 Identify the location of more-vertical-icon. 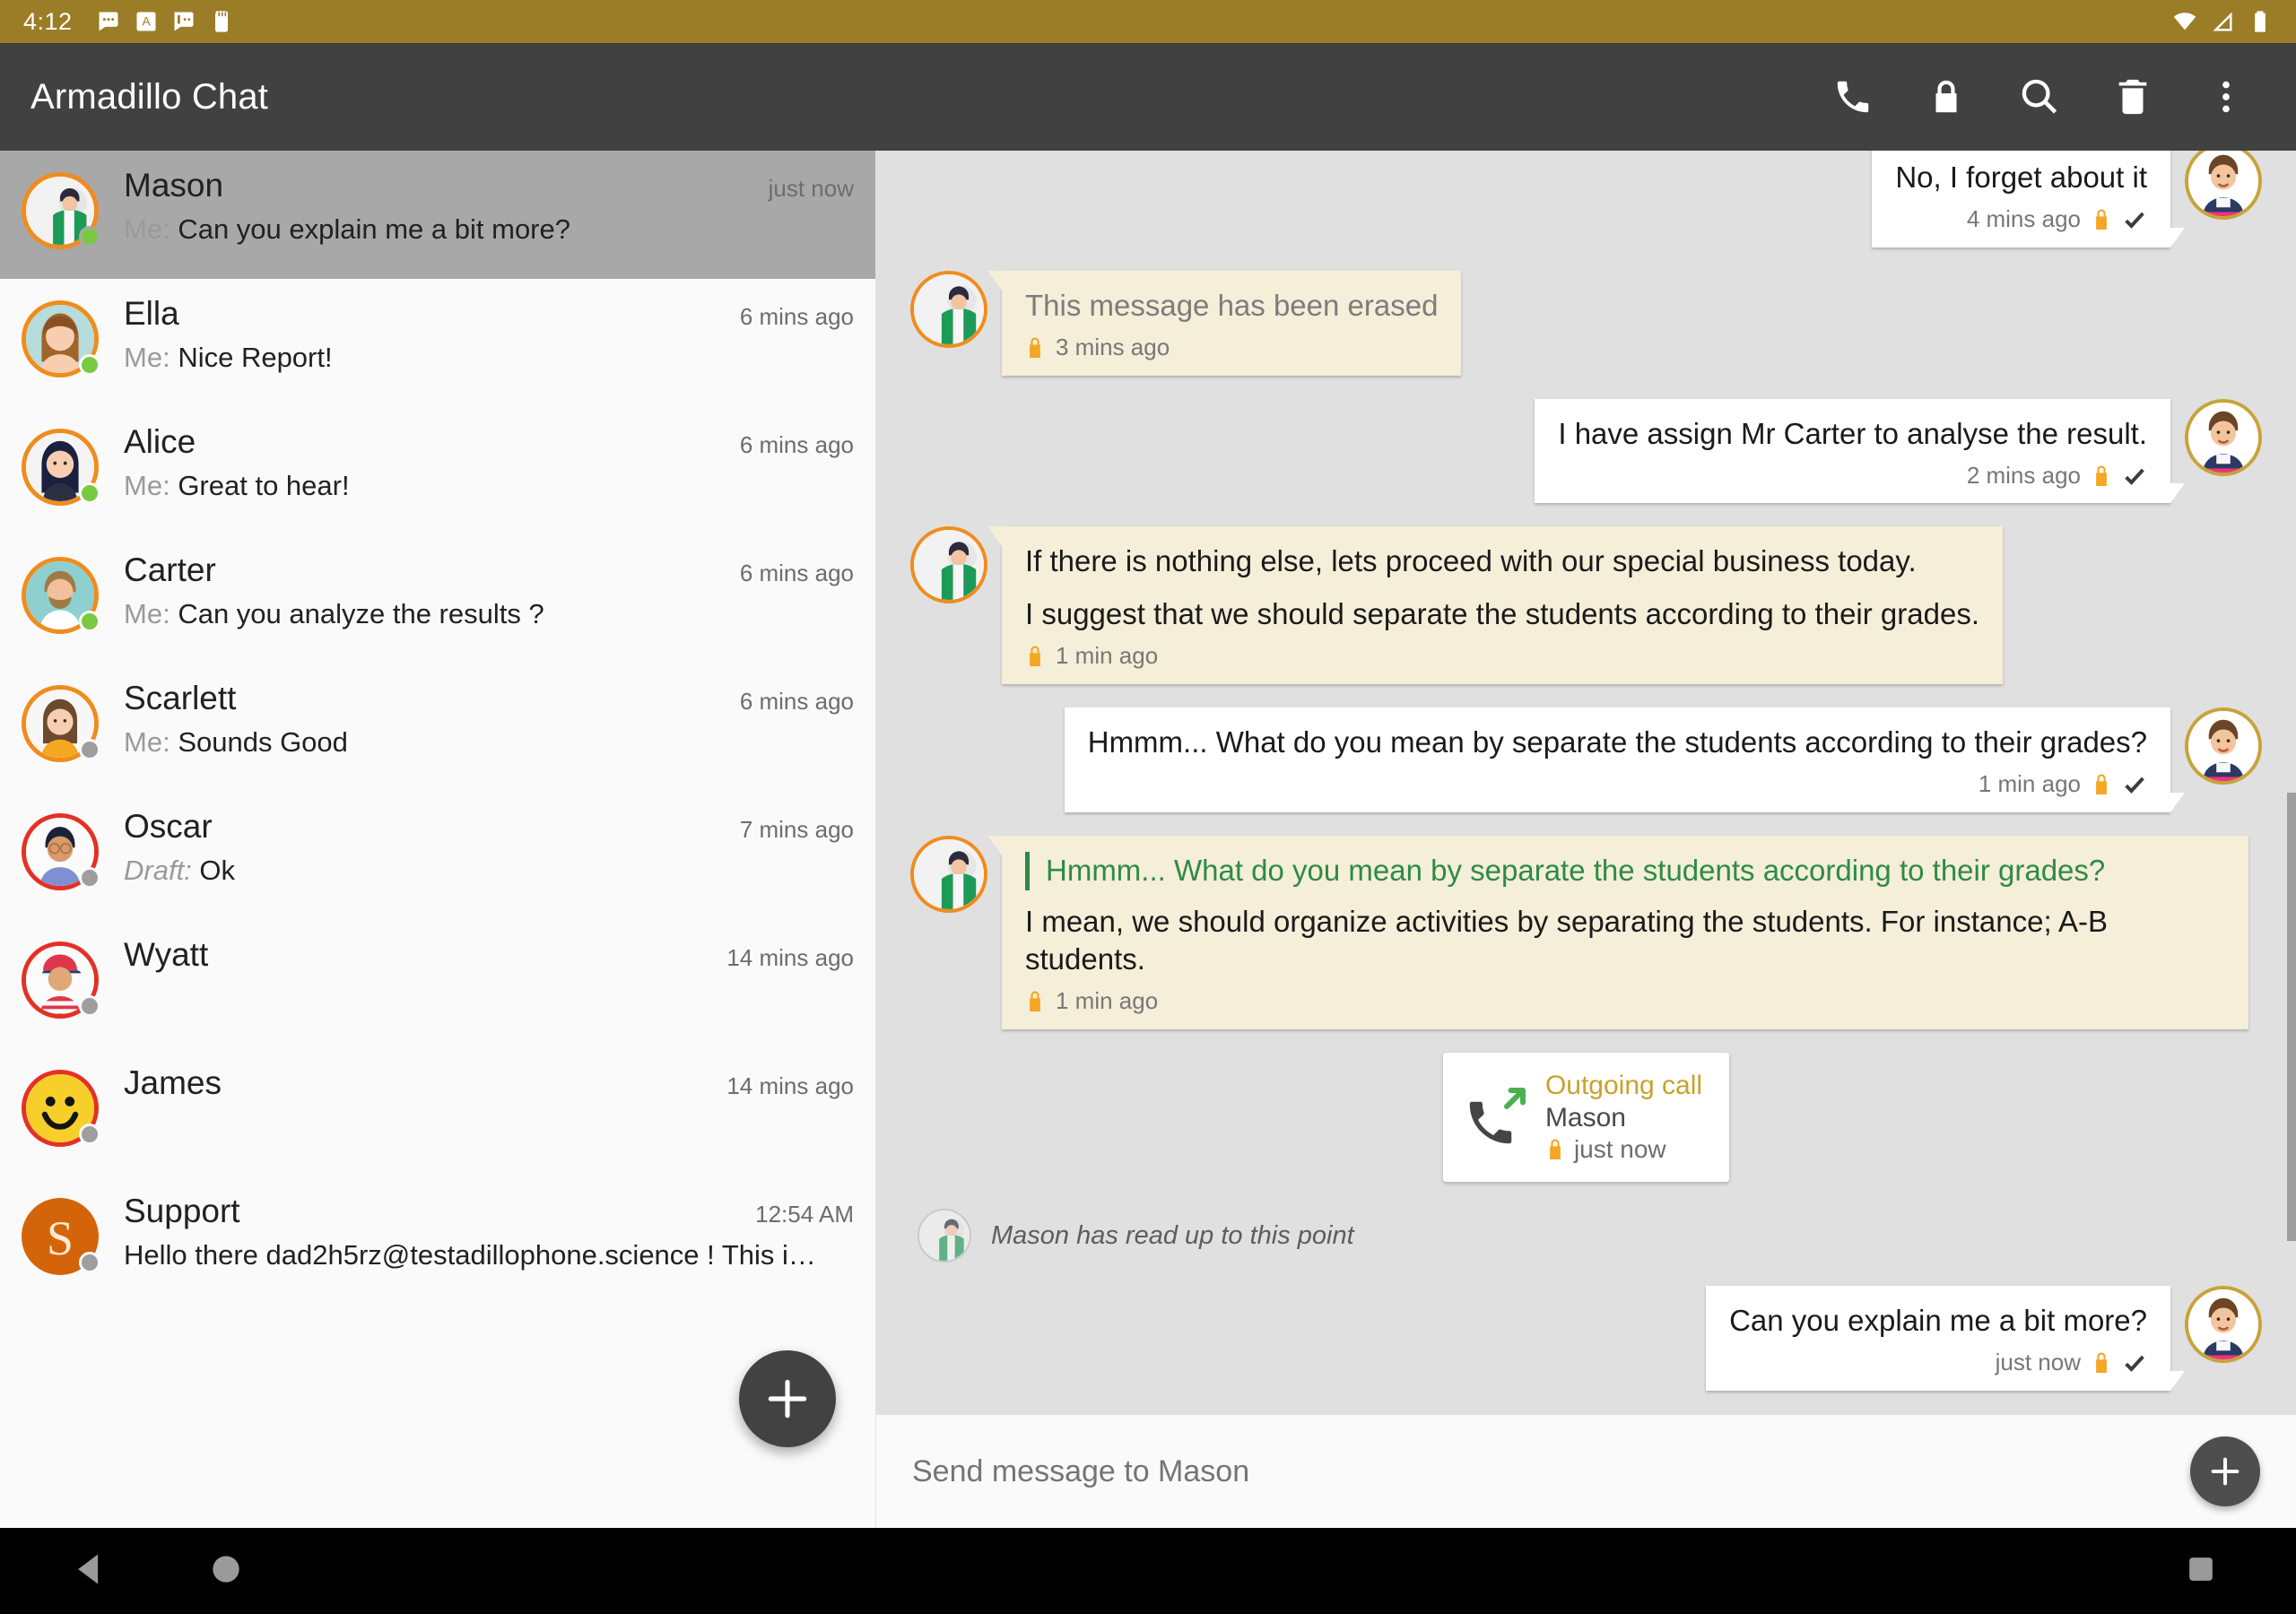
(2226, 97).